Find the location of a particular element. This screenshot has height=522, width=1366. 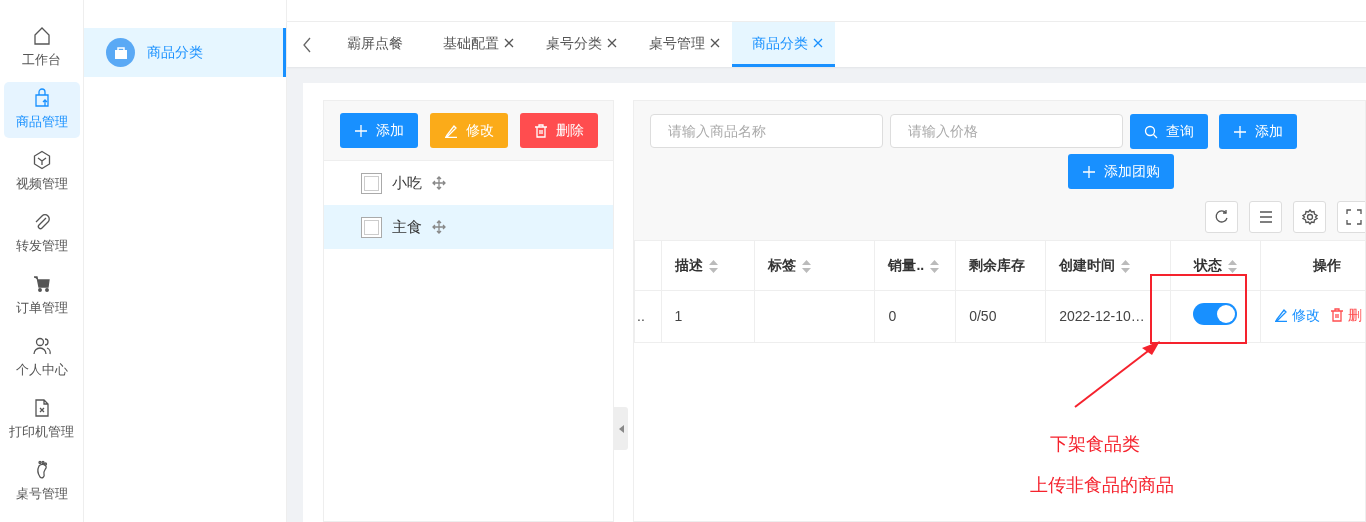

nav-item: 工作台 is located at coordinates (41, 48).